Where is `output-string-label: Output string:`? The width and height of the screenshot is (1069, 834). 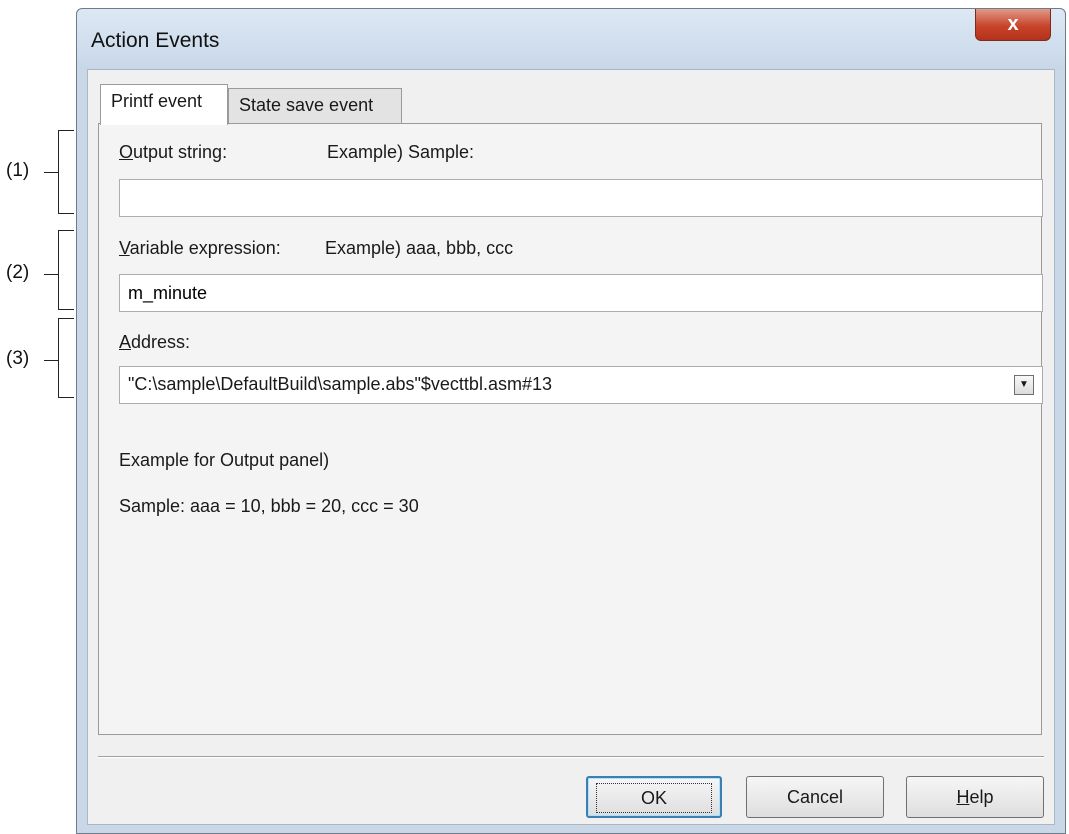
output-string-label: Output string: is located at coordinates (173, 152).